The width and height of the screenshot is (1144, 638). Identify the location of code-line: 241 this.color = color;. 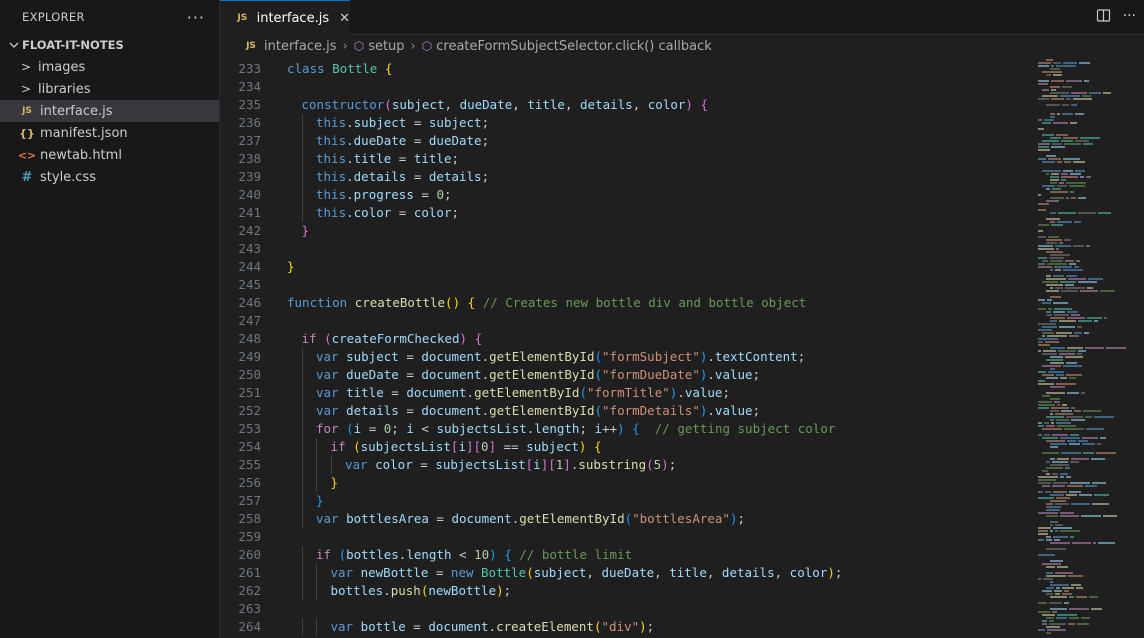
(627, 213).